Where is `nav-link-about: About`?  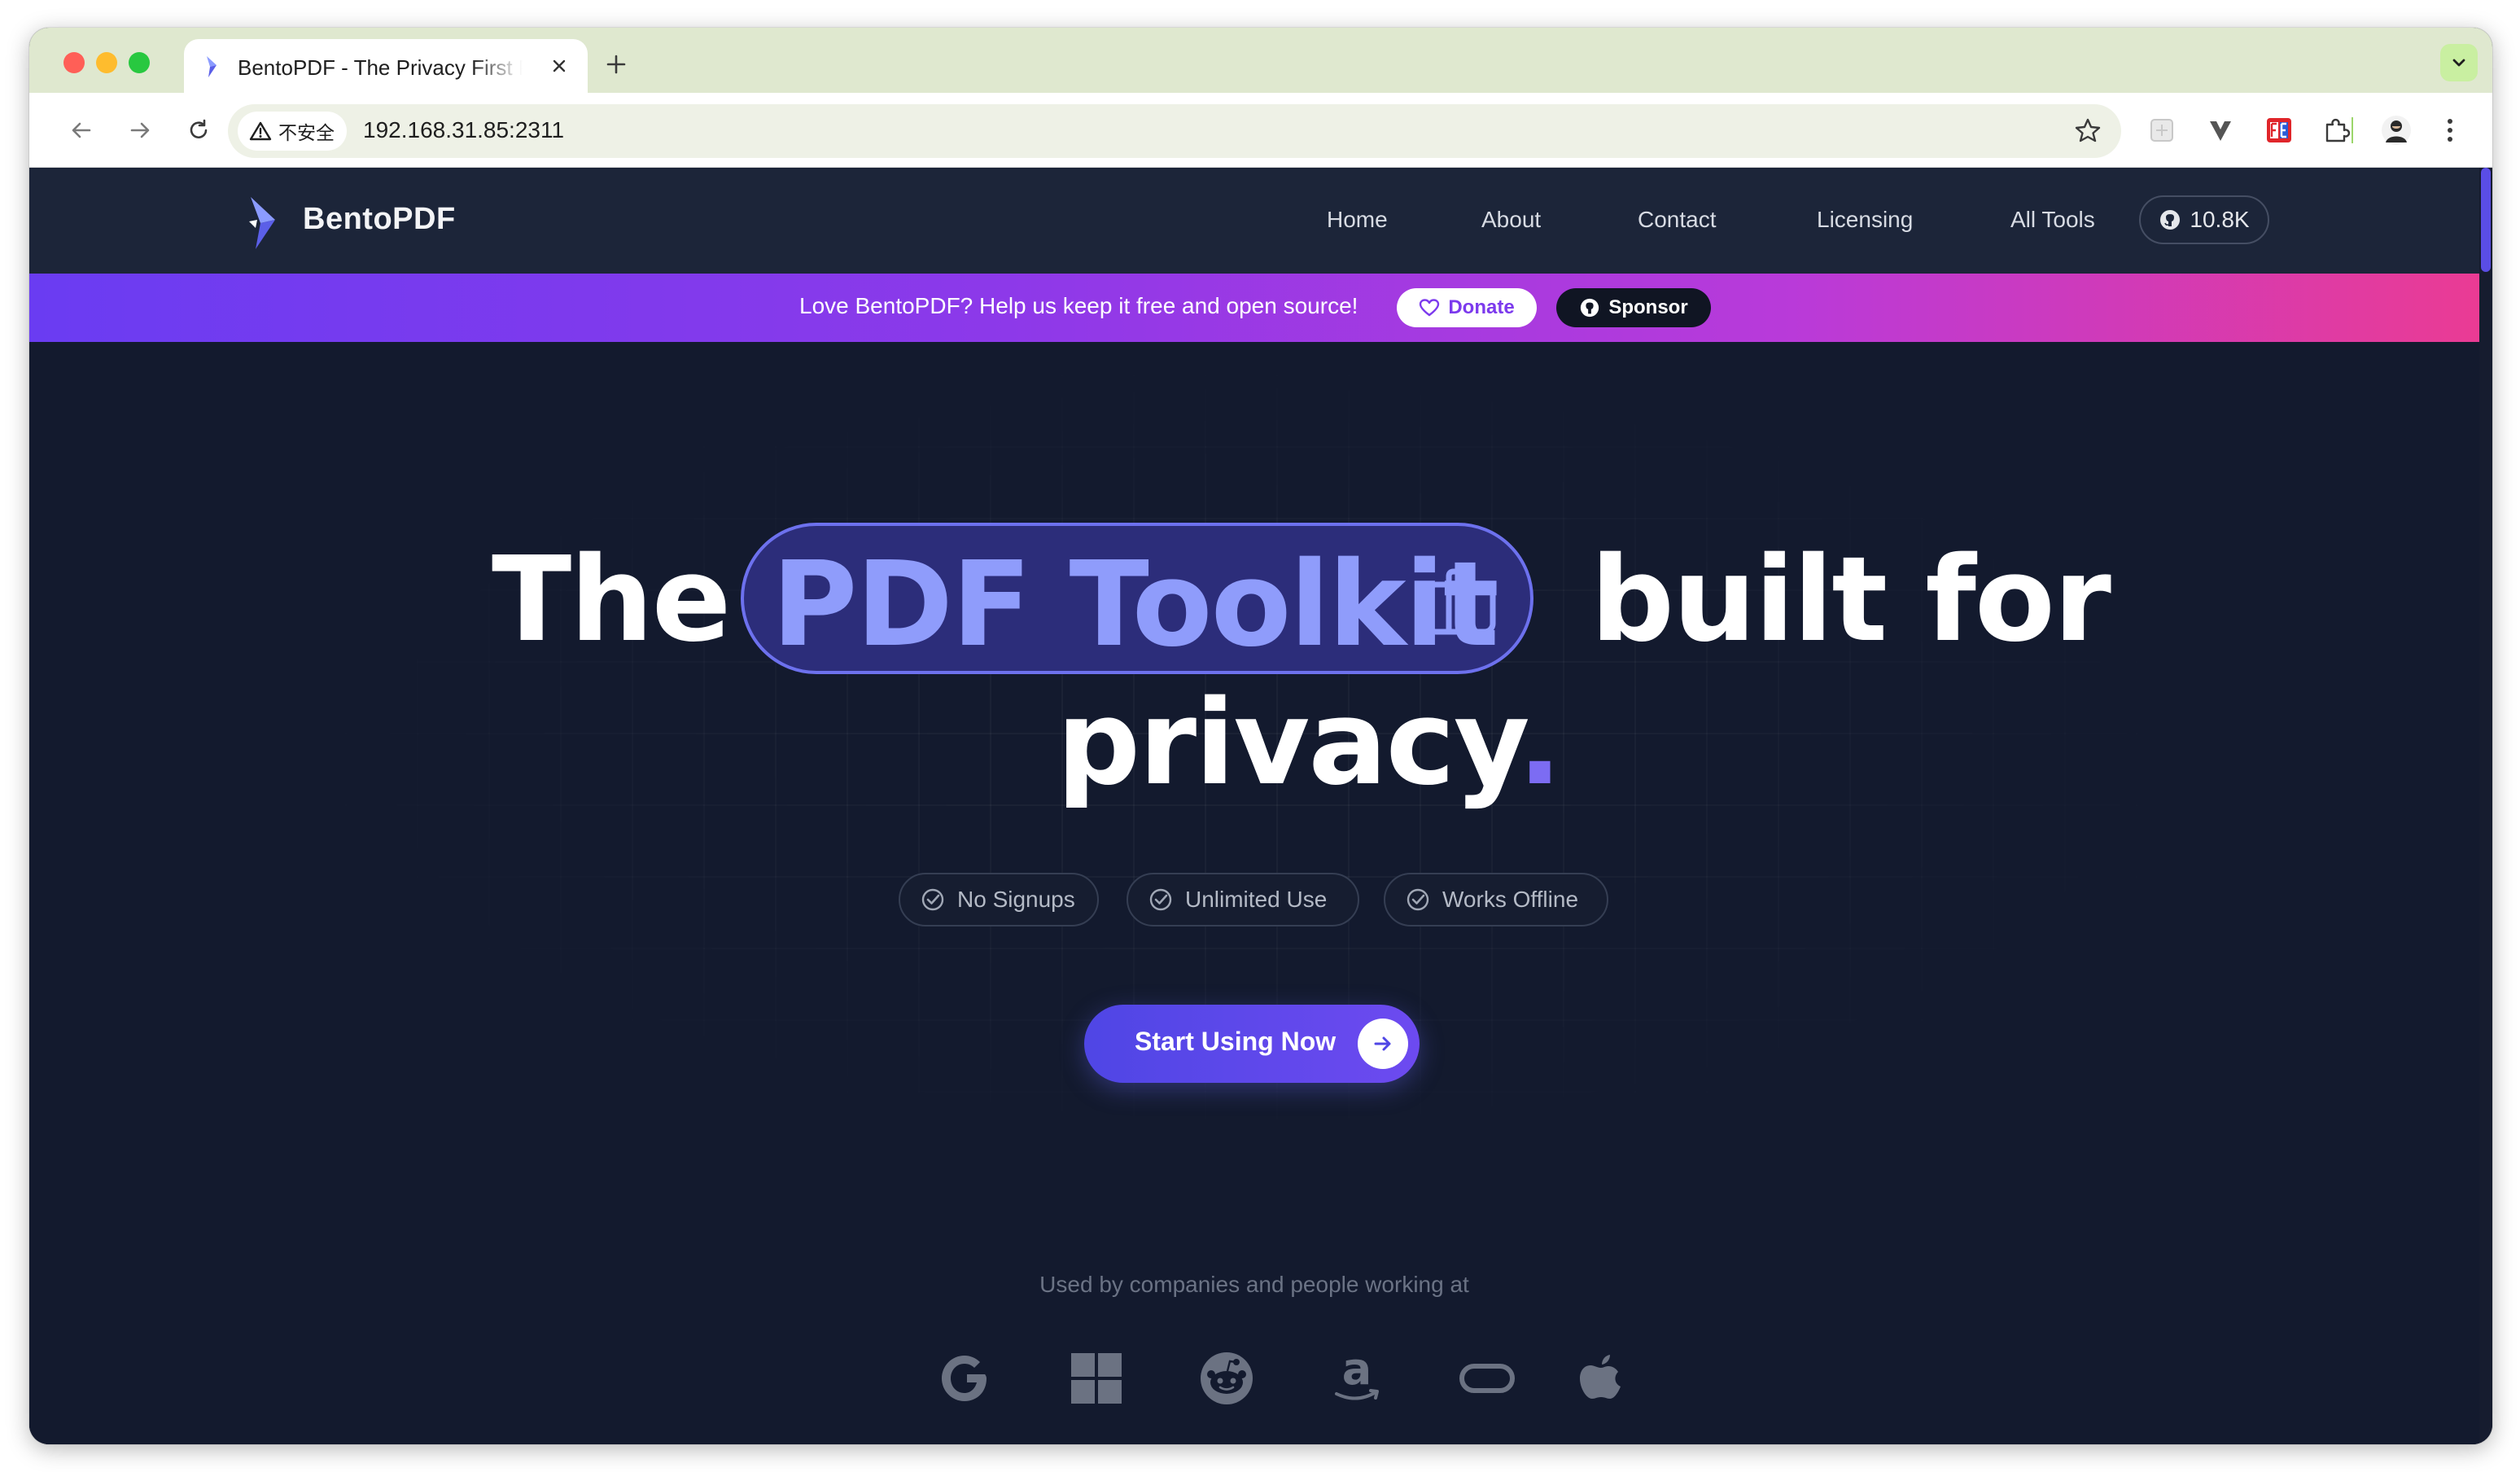 nav-link-about: About is located at coordinates (1511, 220).